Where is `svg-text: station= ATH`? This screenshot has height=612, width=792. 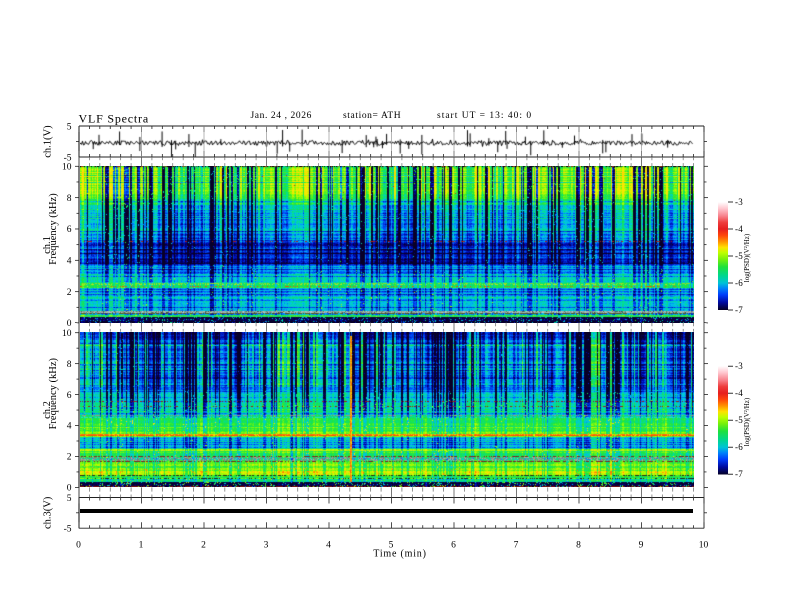 svg-text: station= ATH is located at coordinates (372, 116).